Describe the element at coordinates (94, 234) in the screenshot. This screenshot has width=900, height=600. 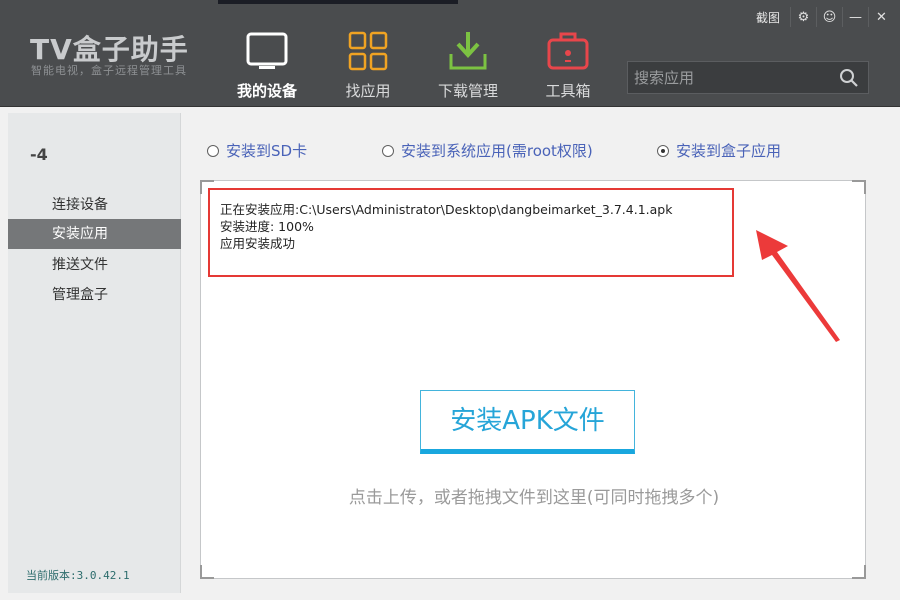
I see `sidebar-item-install-app: 安装应用` at that location.